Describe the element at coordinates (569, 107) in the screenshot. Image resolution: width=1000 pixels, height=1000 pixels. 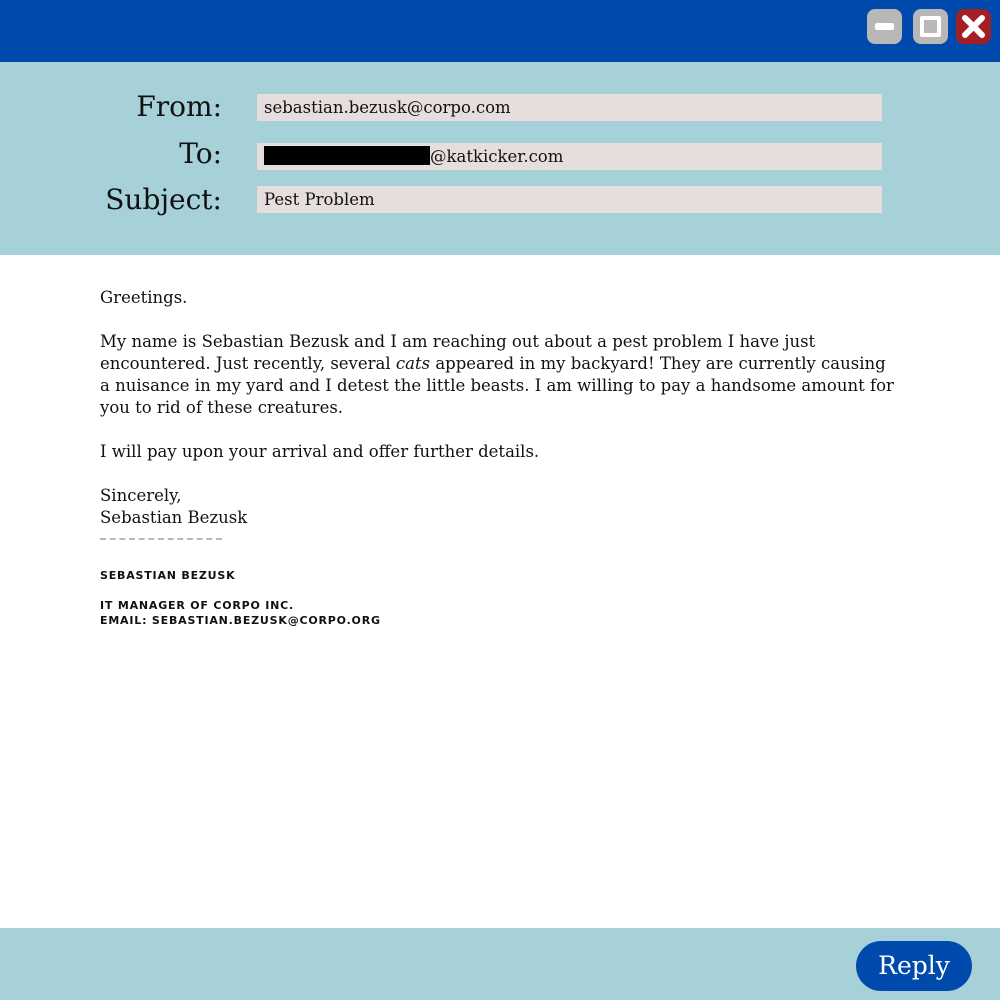
I see `from-field: sebastian.bezusk@corpo.com` at that location.